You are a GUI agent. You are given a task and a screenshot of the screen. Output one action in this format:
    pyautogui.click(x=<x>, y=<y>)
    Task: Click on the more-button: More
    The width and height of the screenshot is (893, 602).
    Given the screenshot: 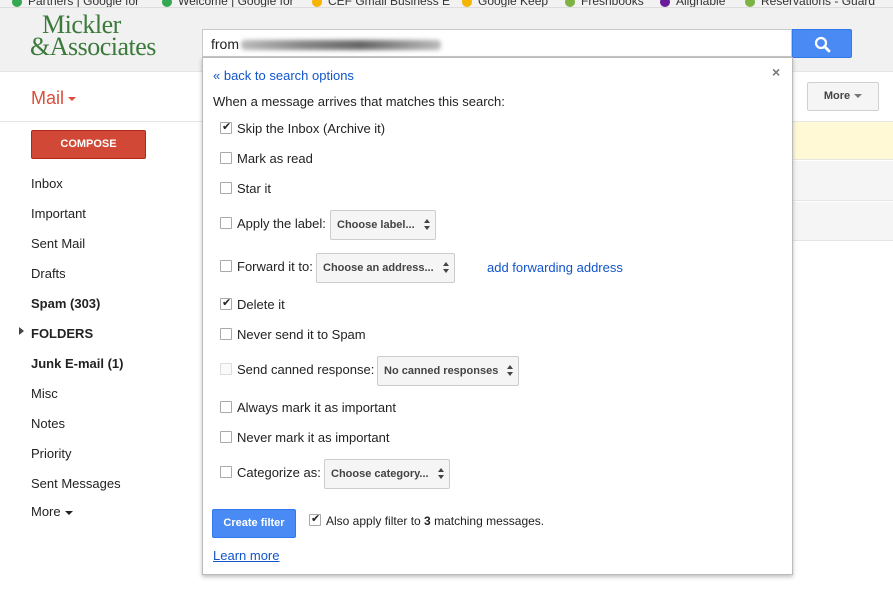 What is the action you would take?
    pyautogui.click(x=843, y=96)
    